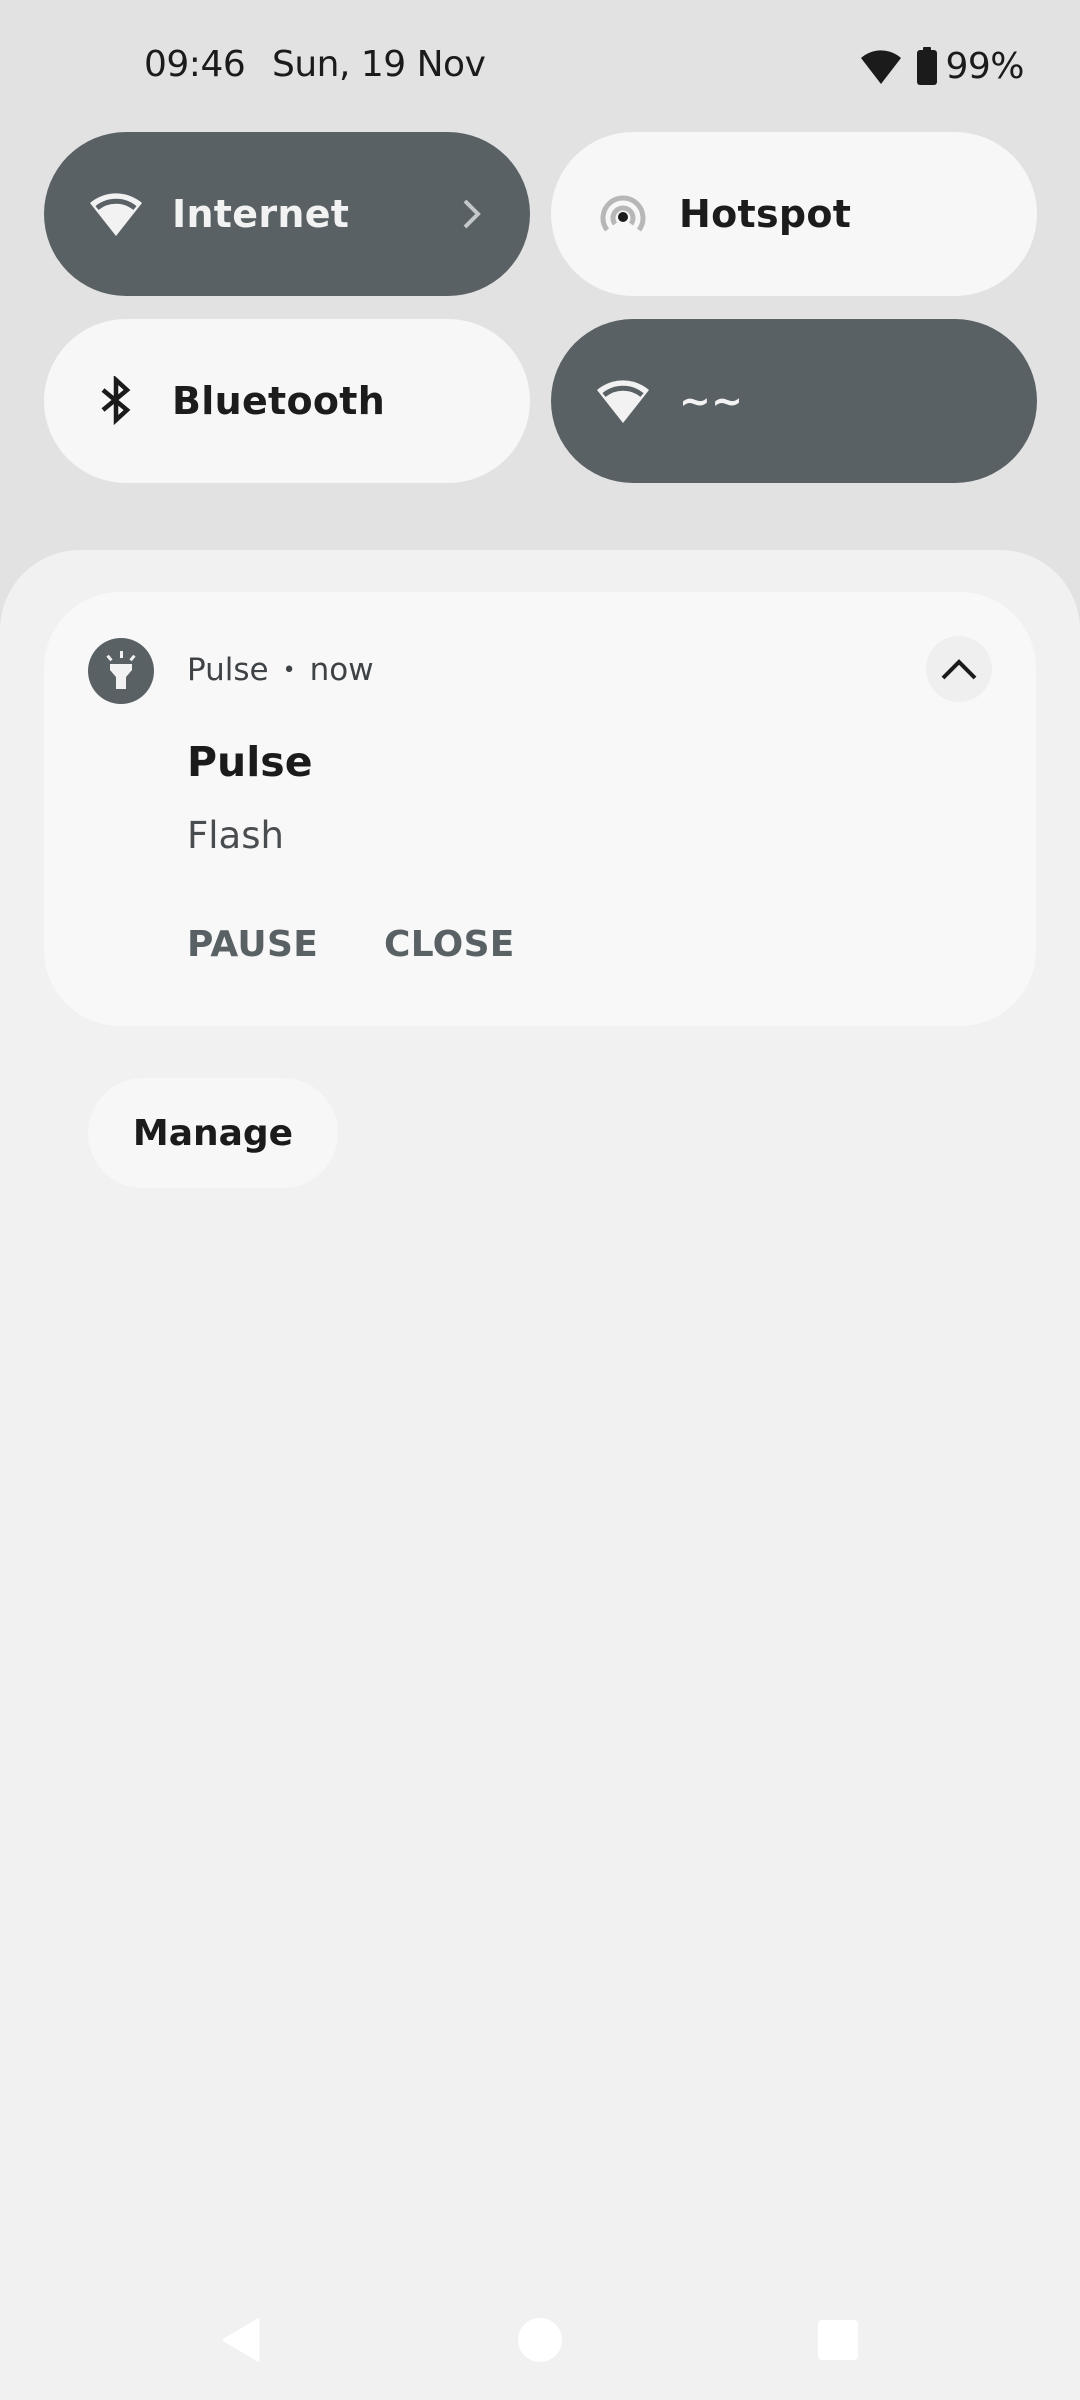 The width and height of the screenshot is (1080, 2400). Describe the element at coordinates (116, 401) in the screenshot. I see `bluetooth-icon` at that location.